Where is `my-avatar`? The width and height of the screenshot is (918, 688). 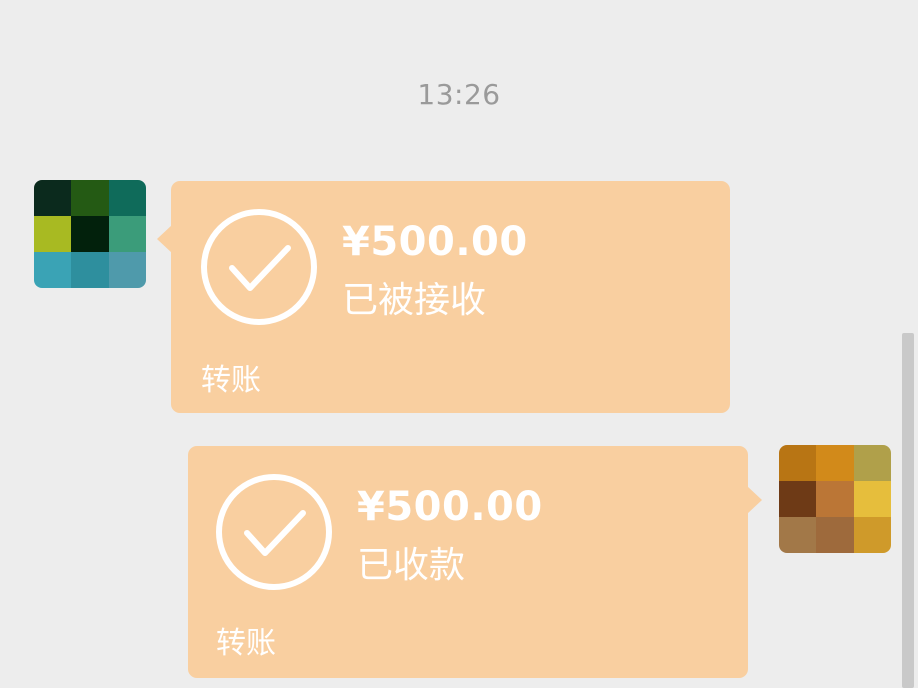
my-avatar is located at coordinates (835, 499).